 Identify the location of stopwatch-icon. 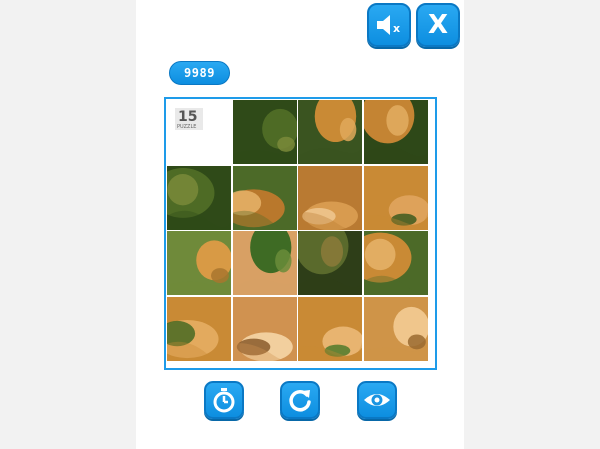
(224, 400).